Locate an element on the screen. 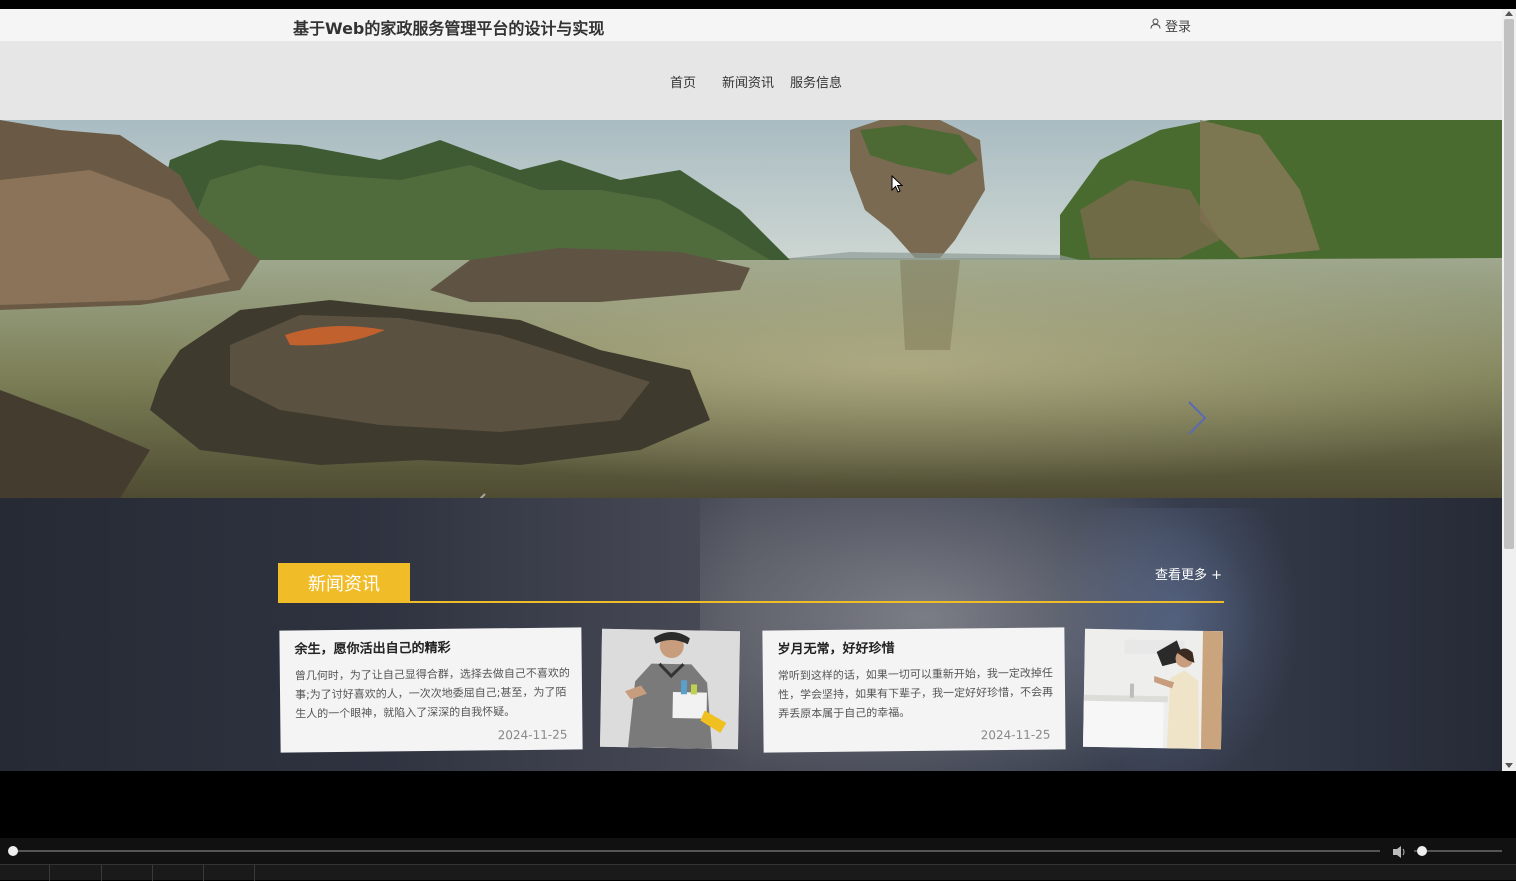  kitchen-cleaning-photo is located at coordinates (1153, 689).